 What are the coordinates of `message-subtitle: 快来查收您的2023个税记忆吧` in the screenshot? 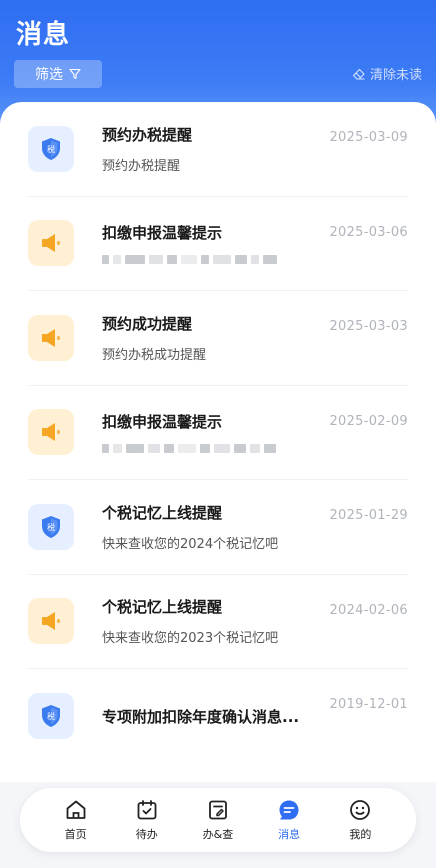 It's located at (190, 639).